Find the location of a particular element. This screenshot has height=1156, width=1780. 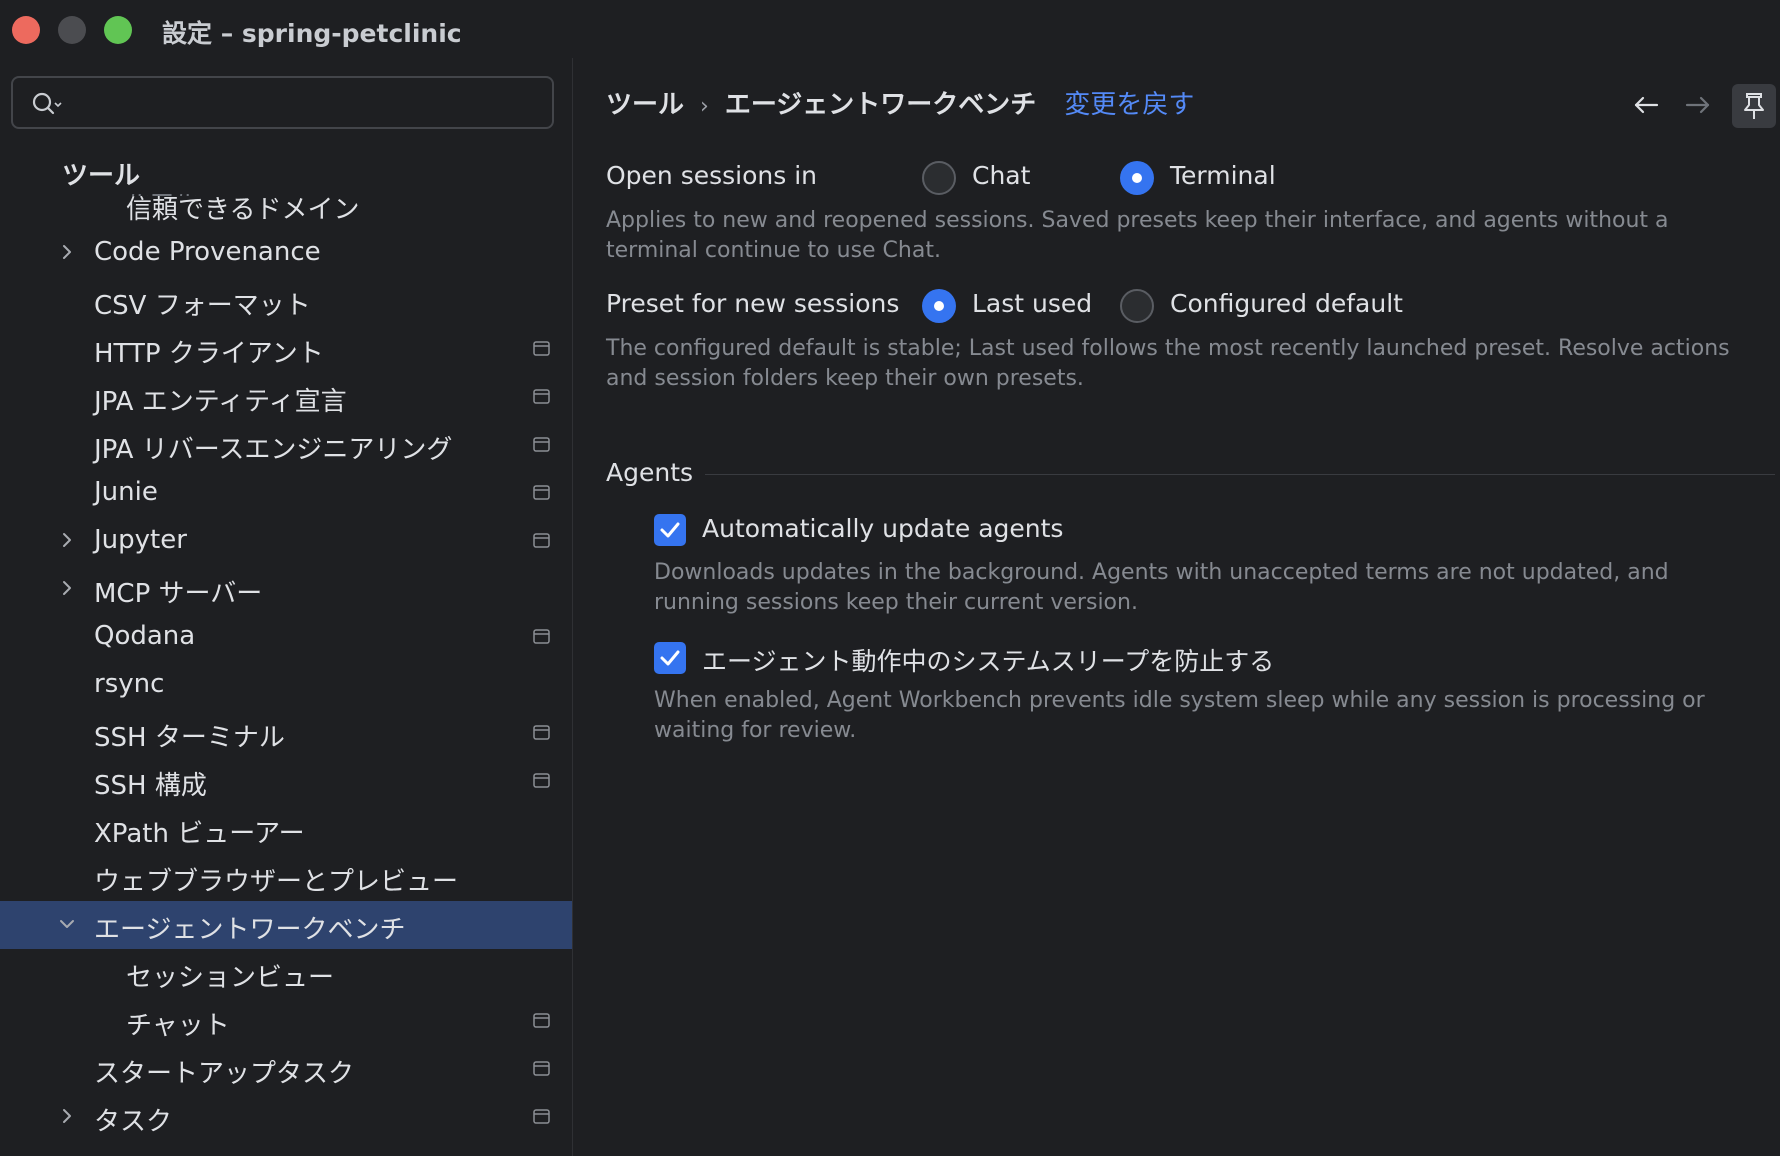

section-divider is located at coordinates (1240, 474).